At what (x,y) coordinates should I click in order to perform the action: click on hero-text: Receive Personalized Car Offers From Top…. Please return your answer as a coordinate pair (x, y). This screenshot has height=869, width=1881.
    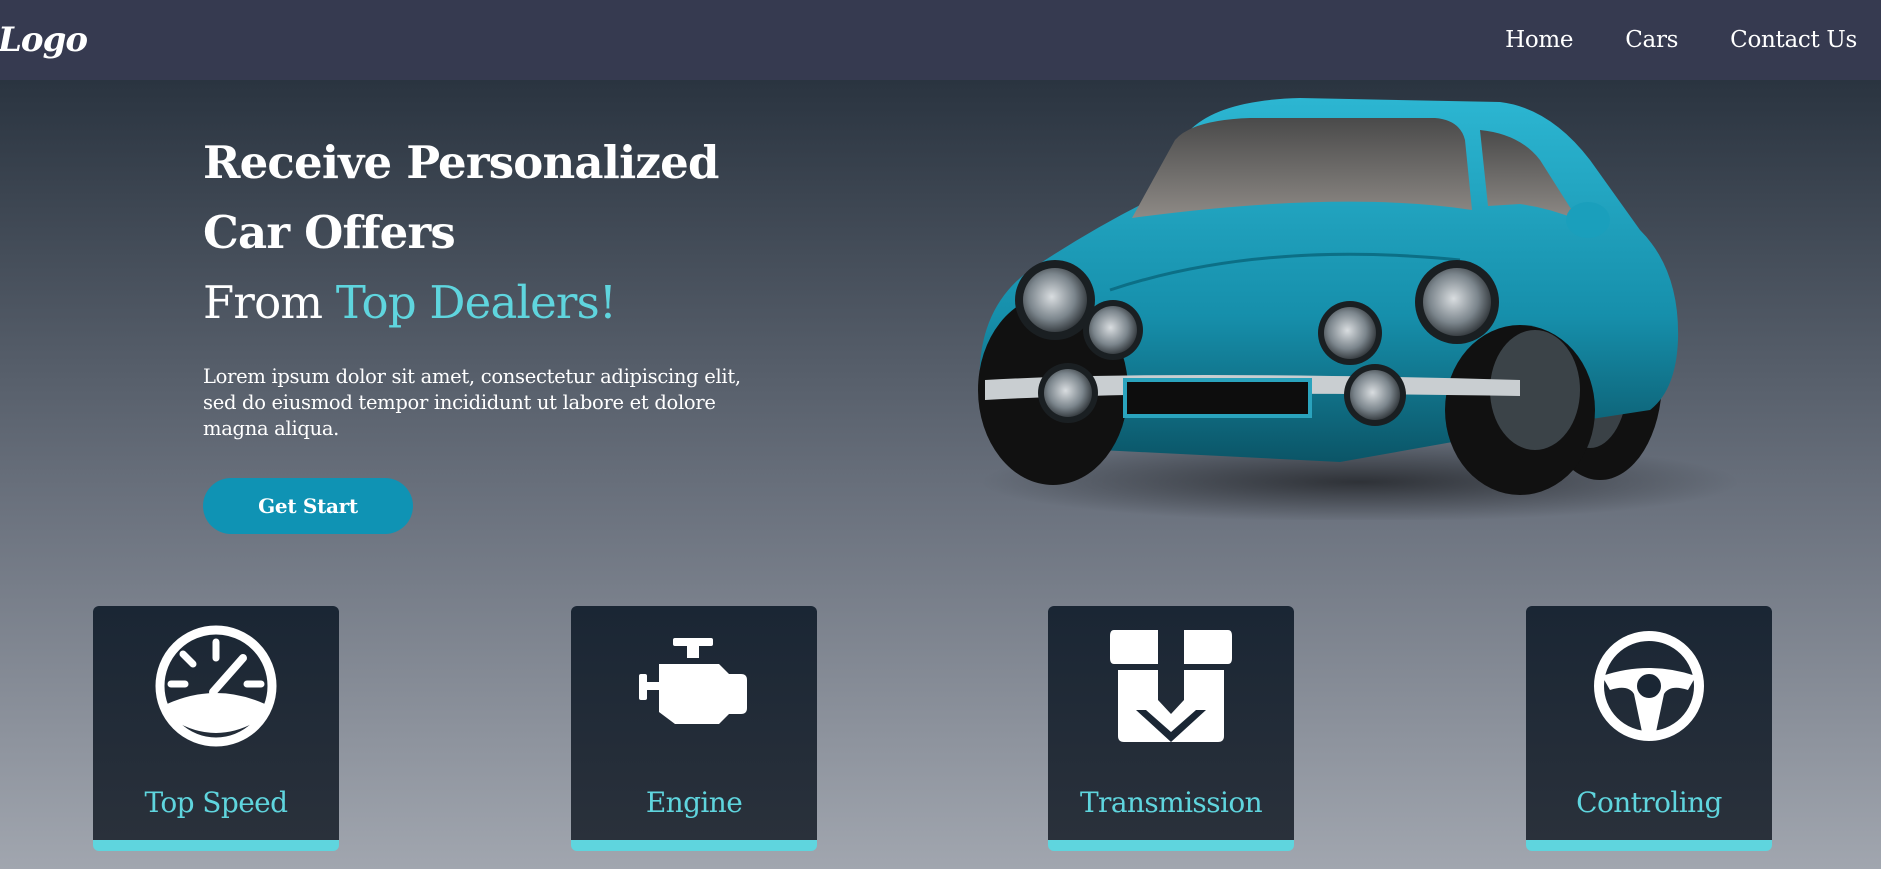
    Looking at the image, I should click on (483, 331).